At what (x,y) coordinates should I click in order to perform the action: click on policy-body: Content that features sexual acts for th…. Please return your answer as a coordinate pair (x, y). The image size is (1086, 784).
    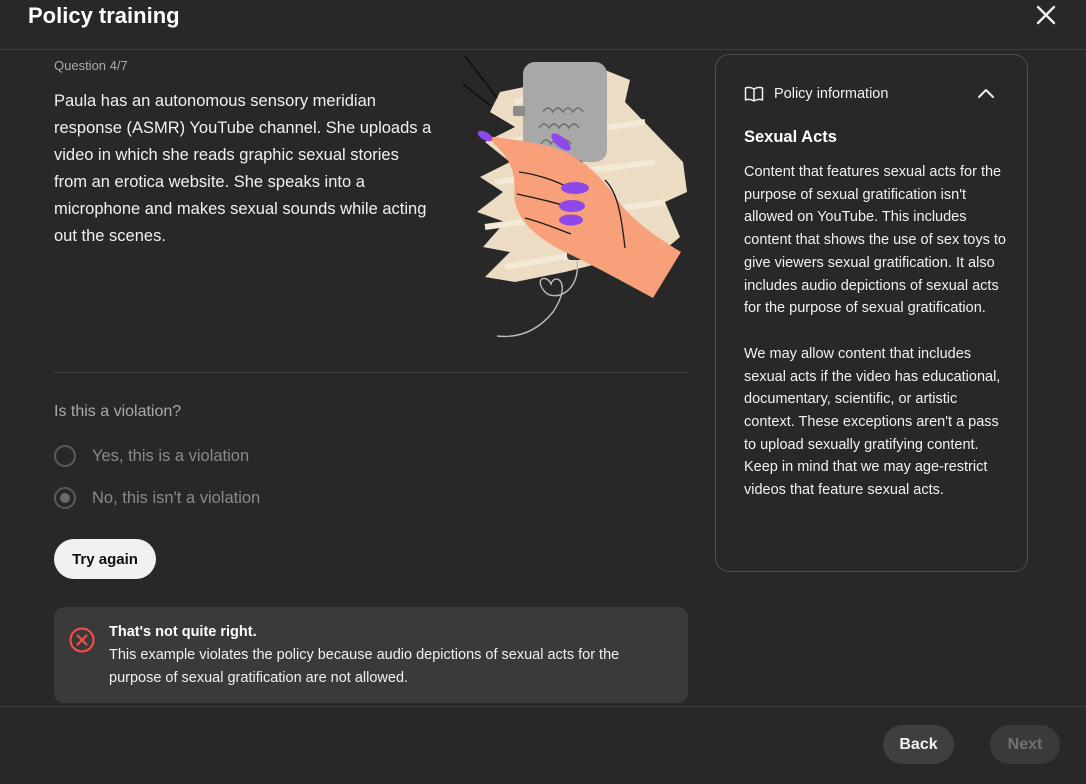
    Looking at the image, I should click on (875, 343).